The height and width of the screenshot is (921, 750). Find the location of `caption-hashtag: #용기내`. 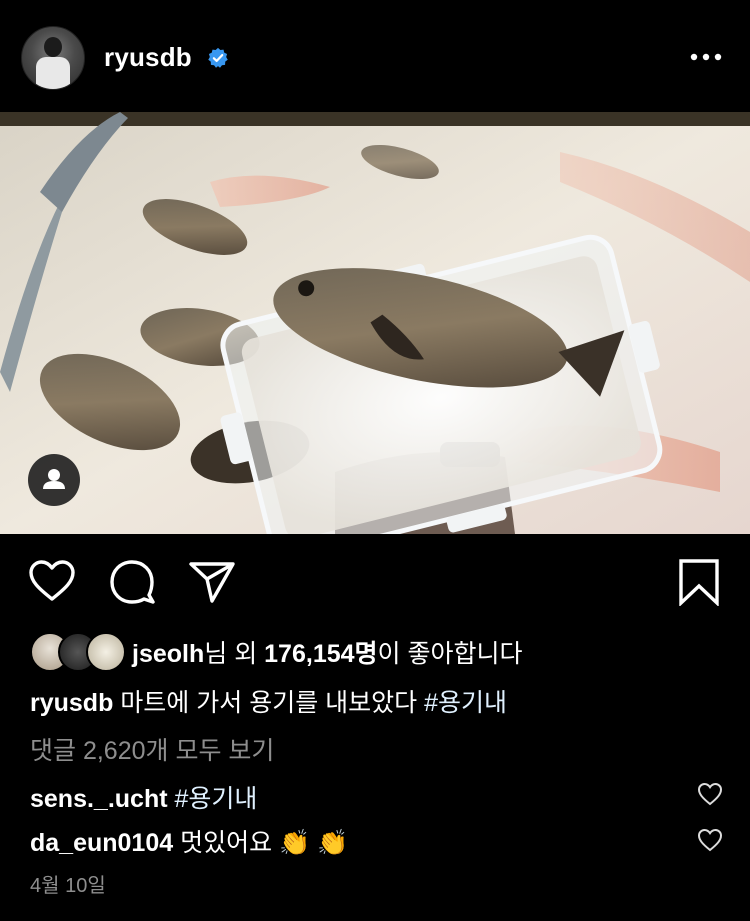

caption-hashtag: #용기내 is located at coordinates (465, 703).